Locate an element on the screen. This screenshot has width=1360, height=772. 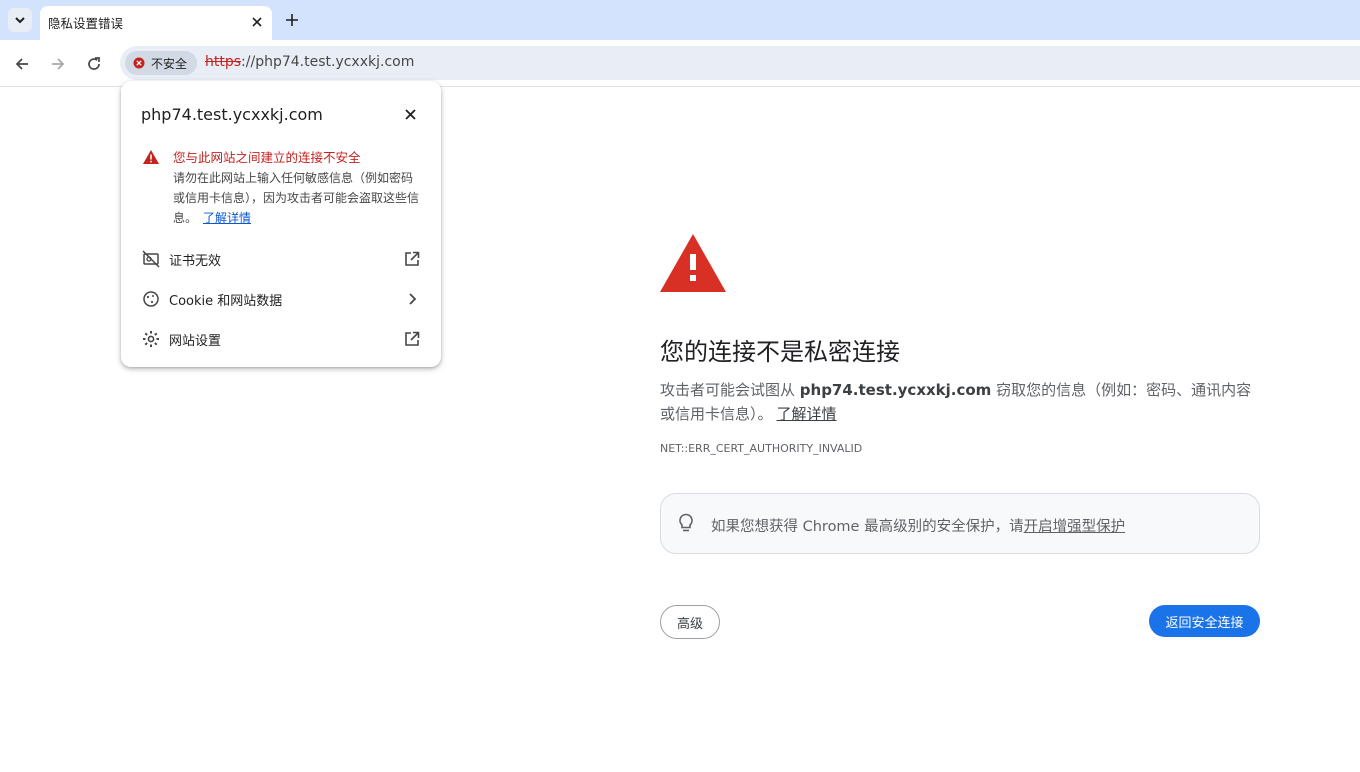
url-scheme: https is located at coordinates (223, 62).